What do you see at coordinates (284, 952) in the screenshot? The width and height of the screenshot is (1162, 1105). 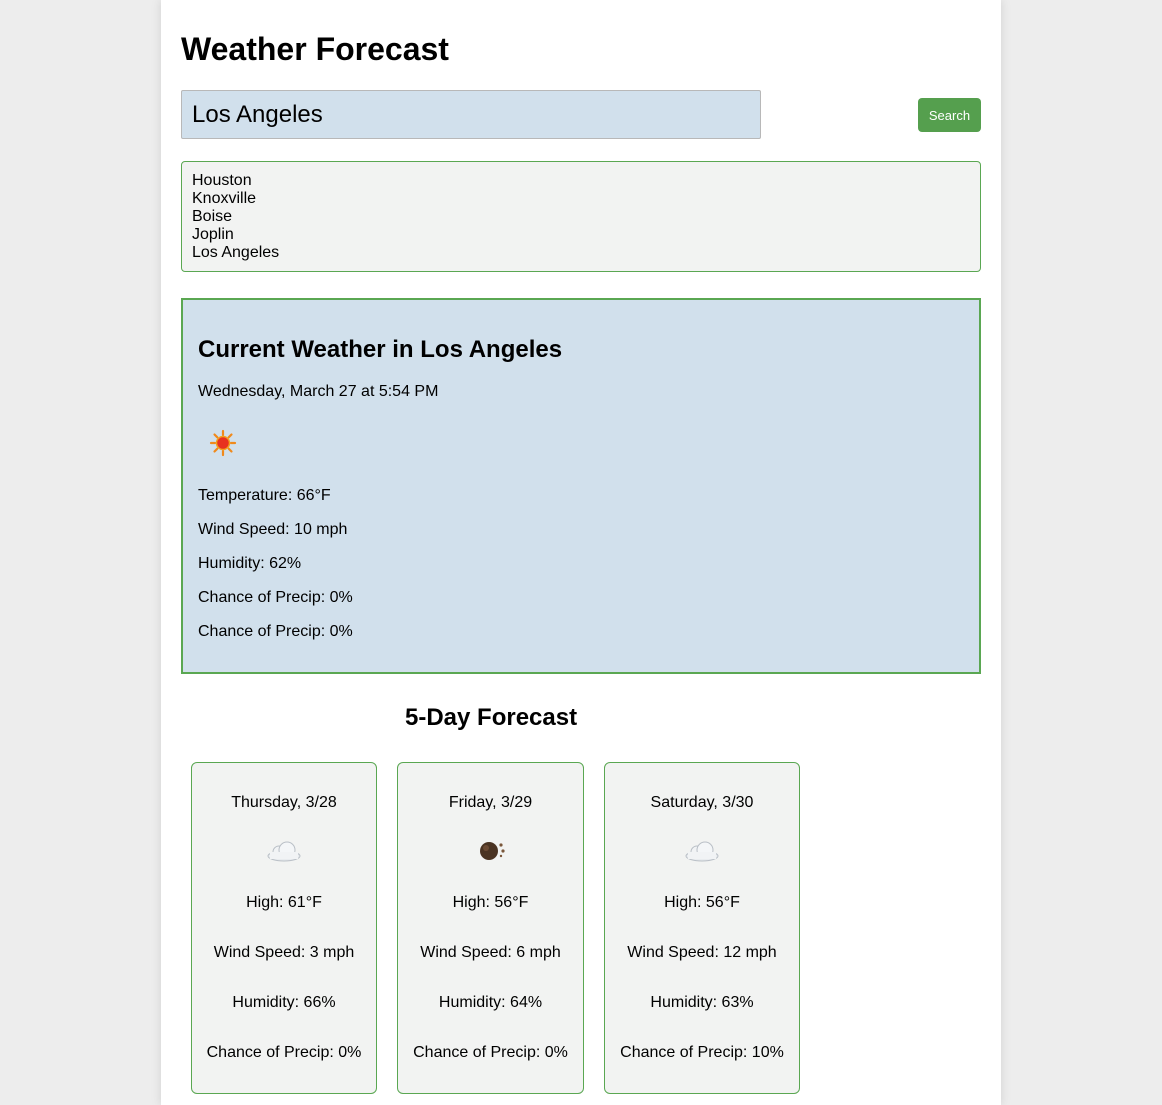 I see `forecast-wind-speed: Wind Speed: 3 mph` at bounding box center [284, 952].